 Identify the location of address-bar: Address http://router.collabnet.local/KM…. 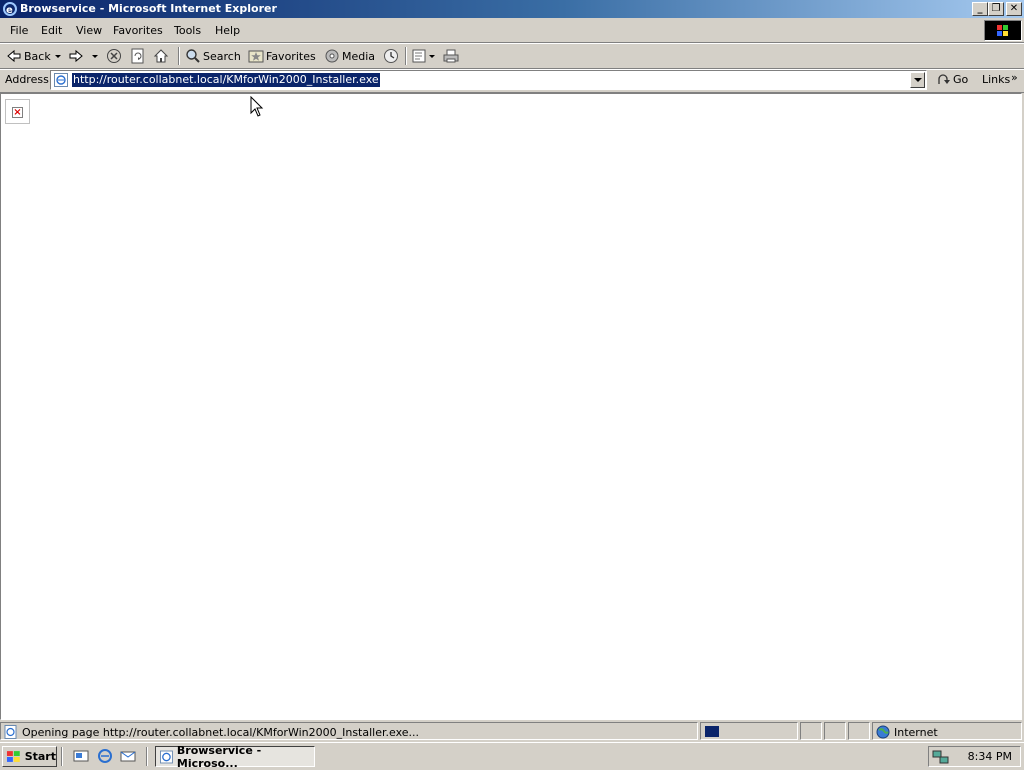
(512, 81).